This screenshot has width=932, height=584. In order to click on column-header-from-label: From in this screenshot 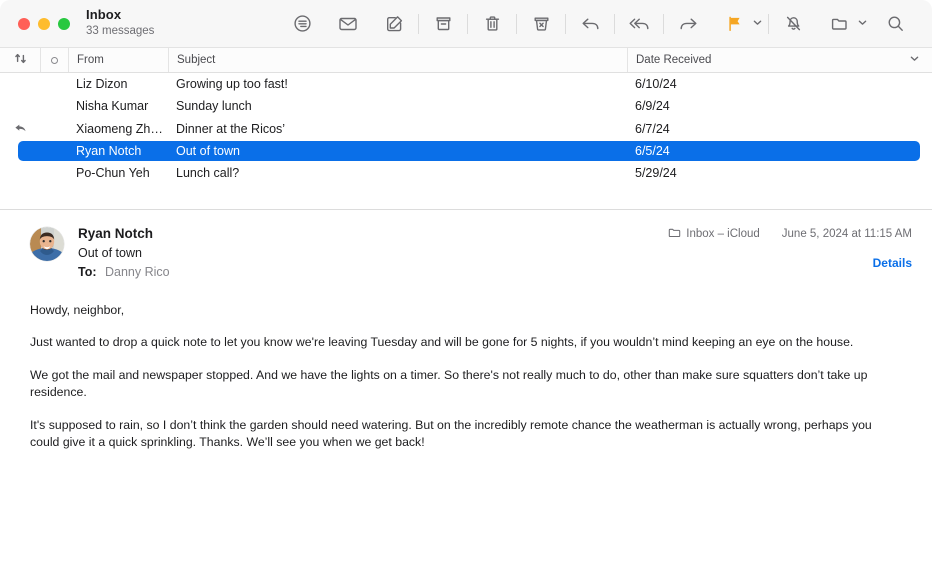, I will do `click(90, 60)`.